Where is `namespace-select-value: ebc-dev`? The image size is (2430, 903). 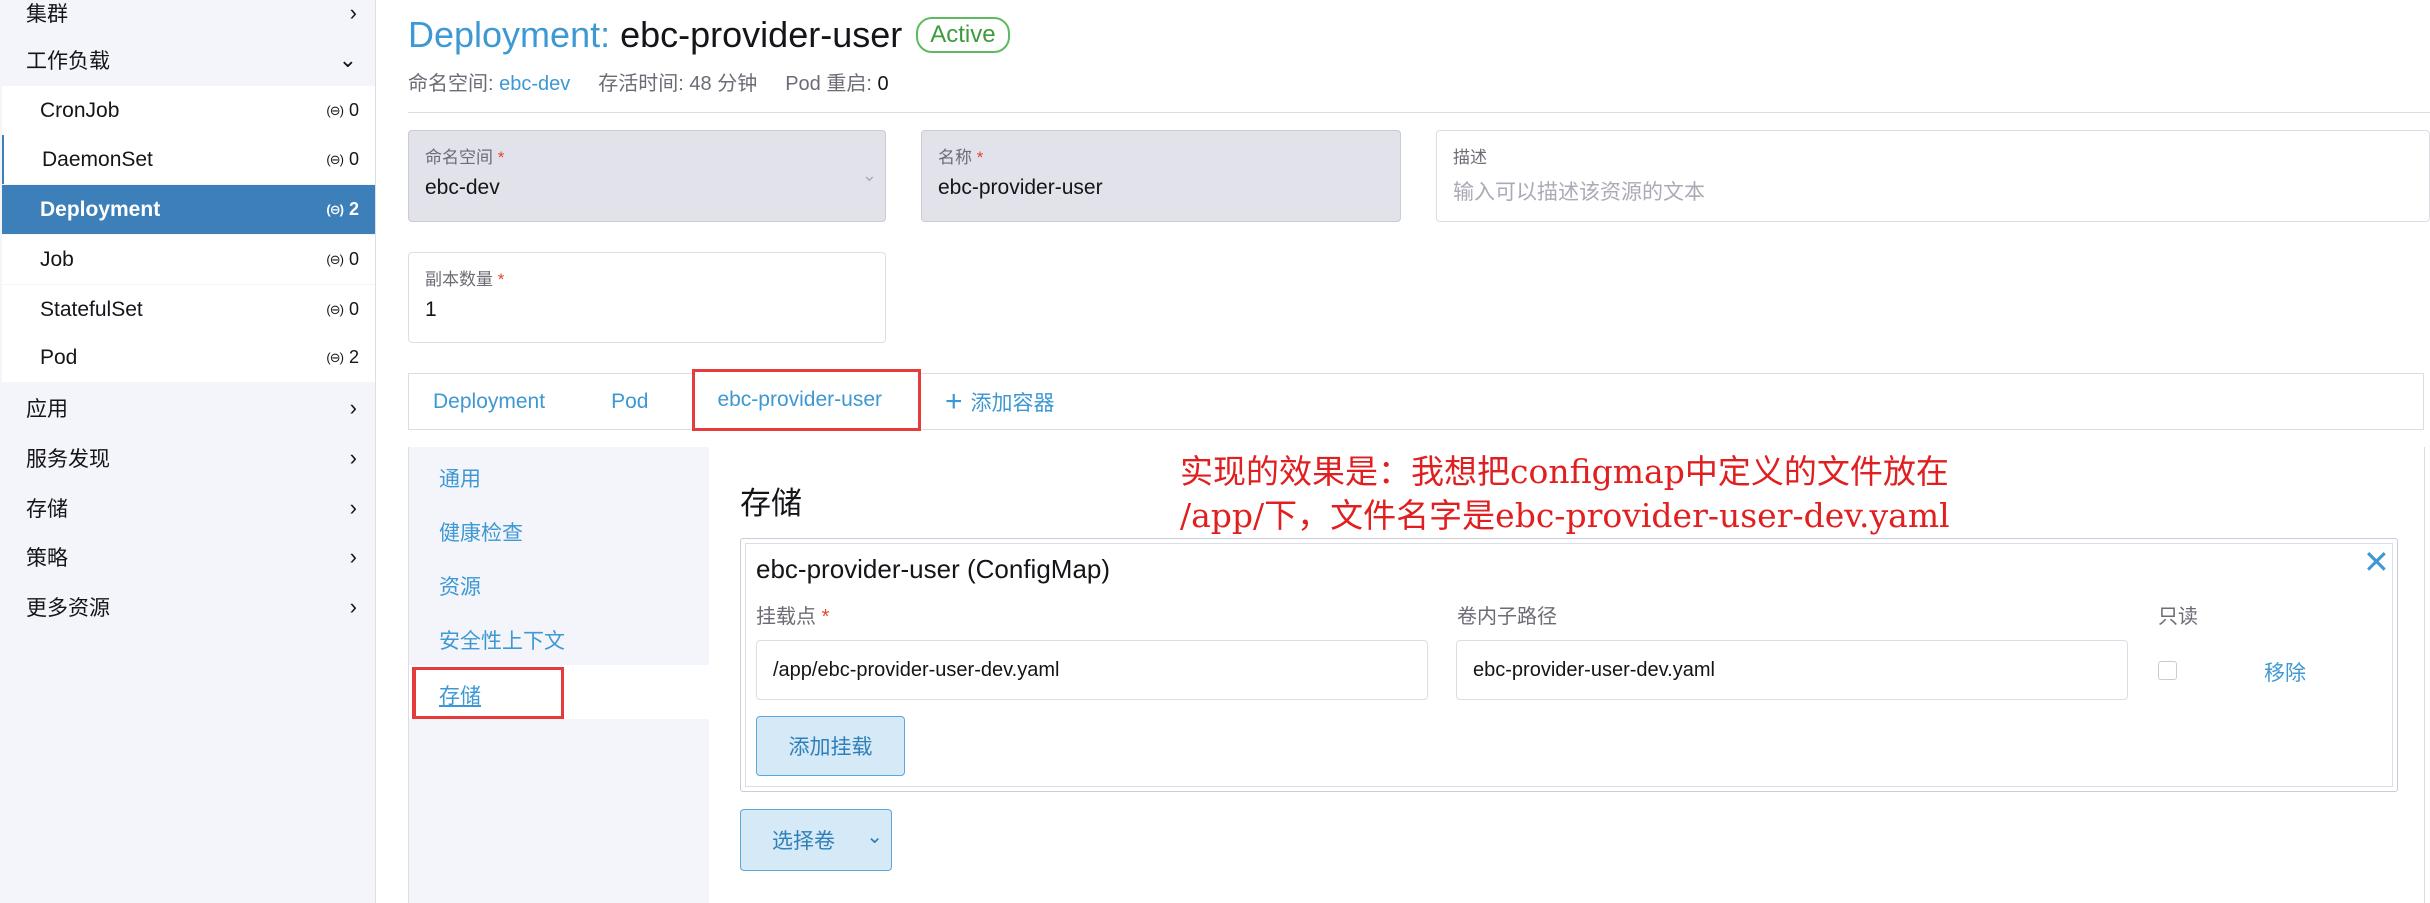 namespace-select-value: ebc-dev is located at coordinates (462, 187).